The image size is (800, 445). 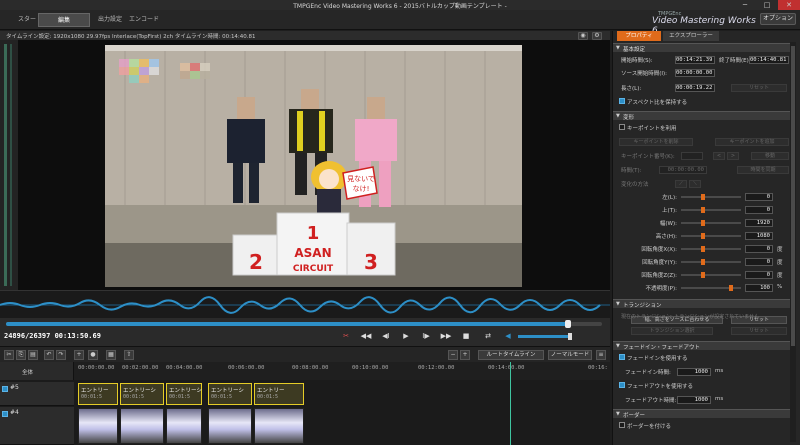 What do you see at coordinates (37, 426) in the screenshot?
I see `track-header: #4` at bounding box center [37, 426].